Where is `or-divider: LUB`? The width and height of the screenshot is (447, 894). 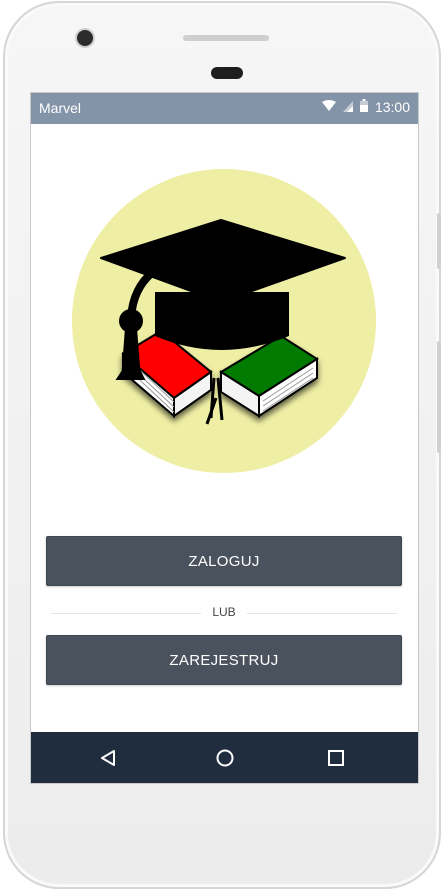
or-divider: LUB is located at coordinates (224, 613).